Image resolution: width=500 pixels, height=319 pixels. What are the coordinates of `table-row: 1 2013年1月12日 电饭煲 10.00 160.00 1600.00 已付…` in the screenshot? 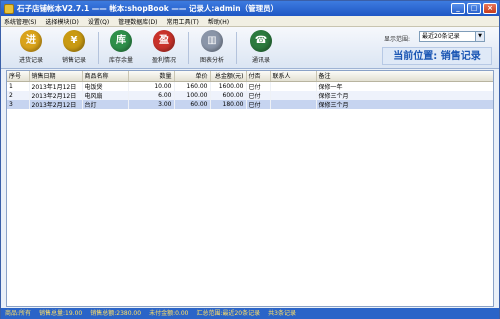 It's located at (250, 86).